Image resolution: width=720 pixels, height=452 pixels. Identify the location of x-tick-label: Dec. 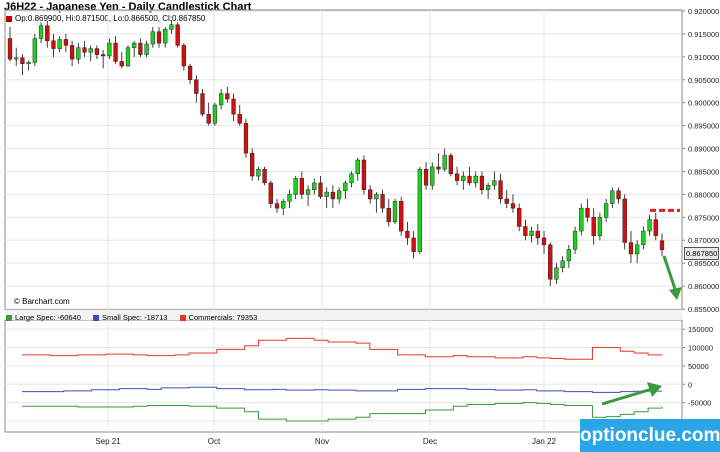
(430, 441).